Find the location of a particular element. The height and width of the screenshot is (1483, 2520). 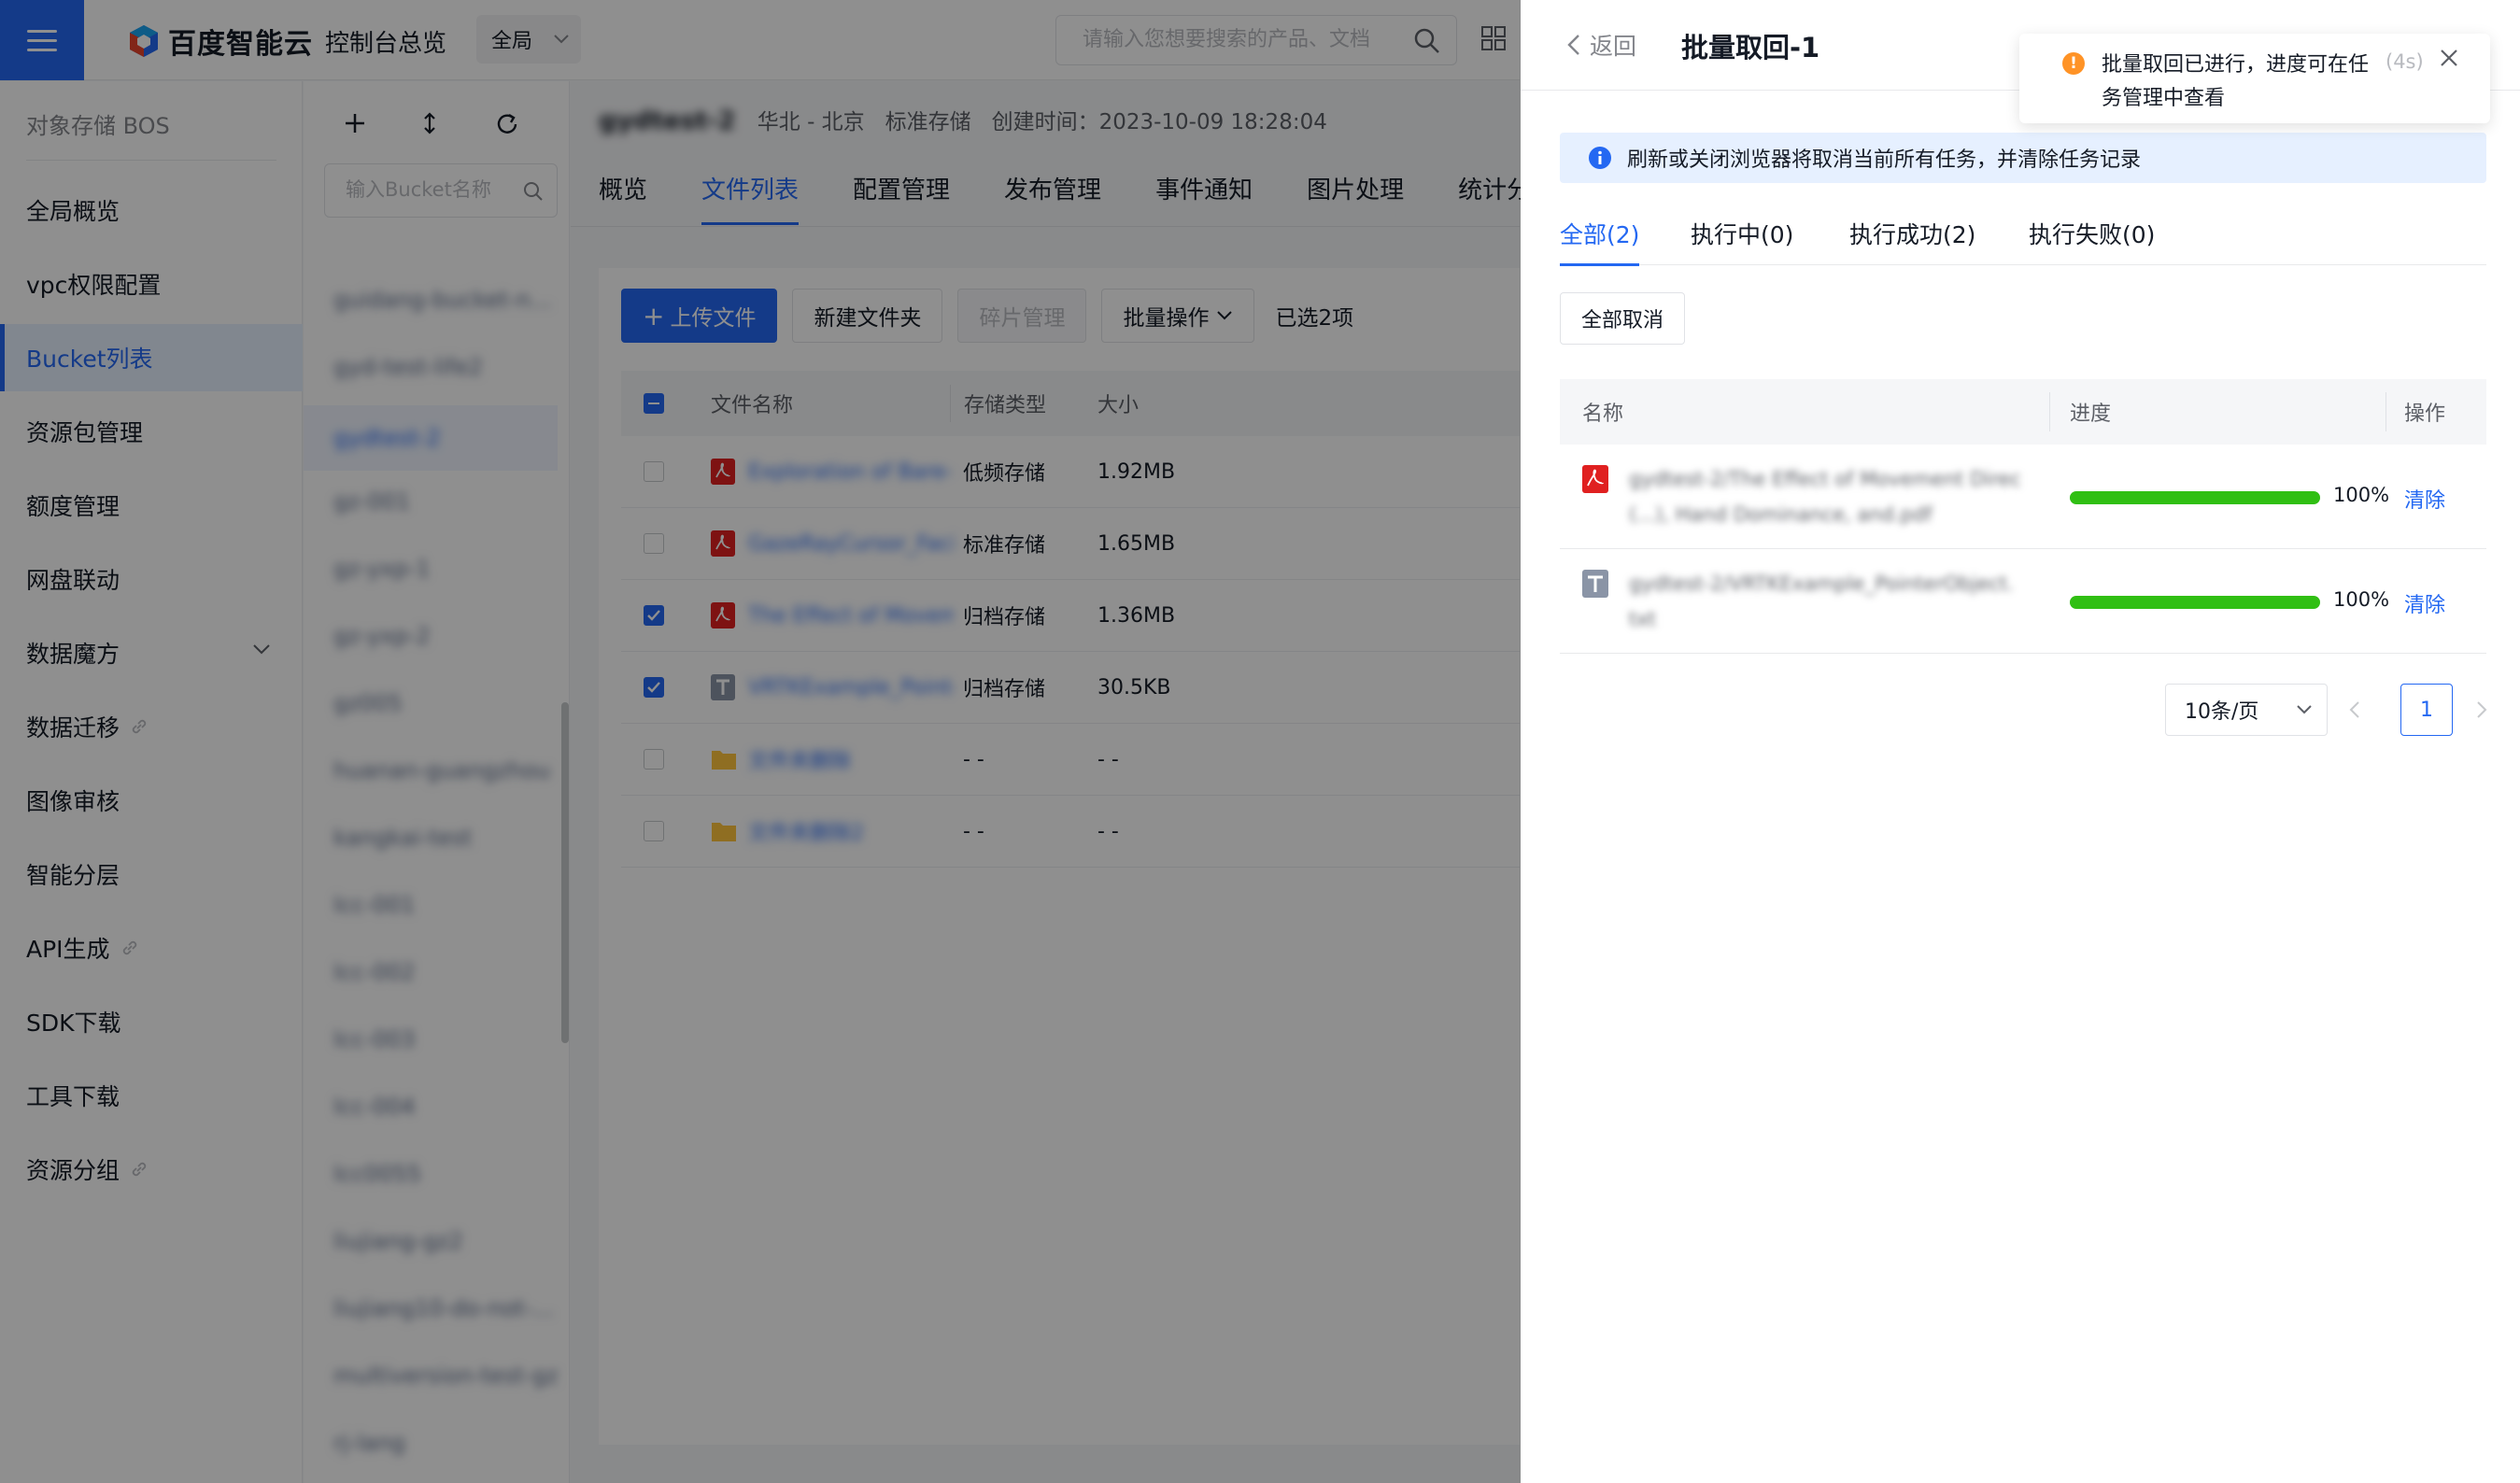

warning-icon: ! is located at coordinates (2073, 63).